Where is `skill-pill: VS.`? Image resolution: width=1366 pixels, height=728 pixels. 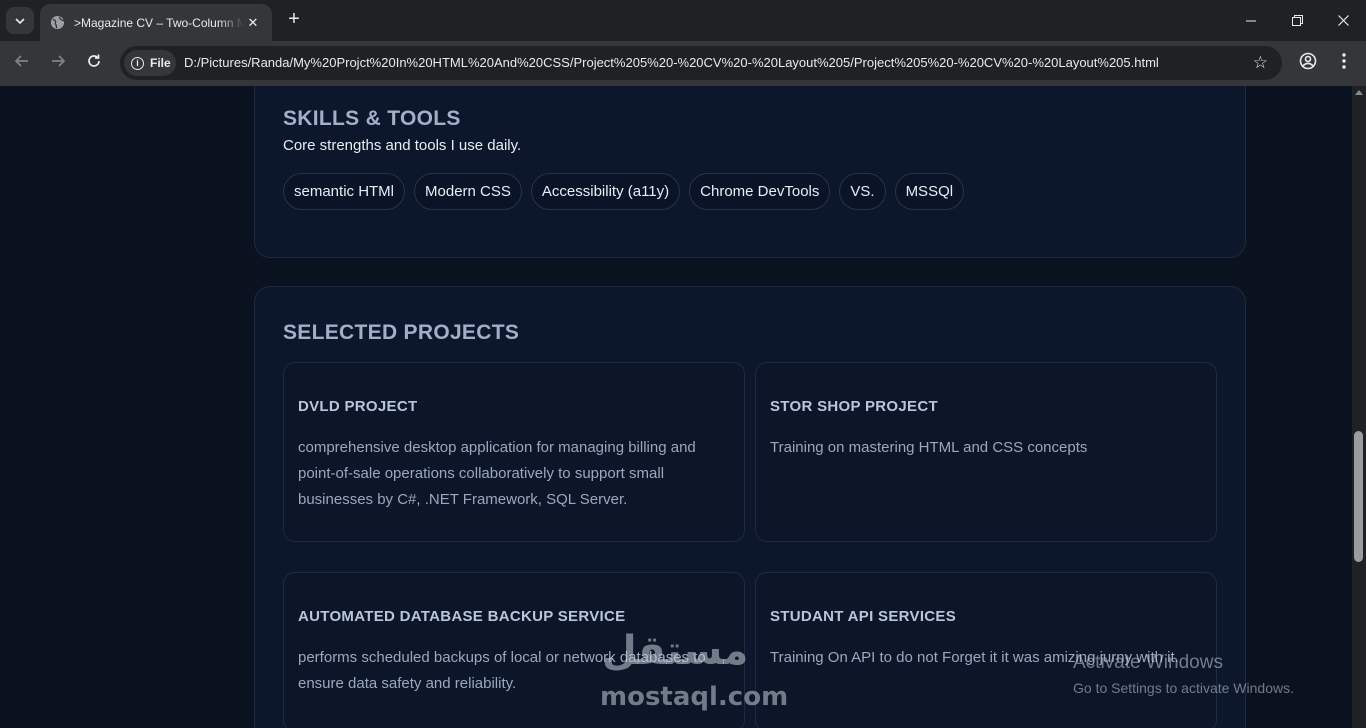 skill-pill: VS. is located at coordinates (862, 191).